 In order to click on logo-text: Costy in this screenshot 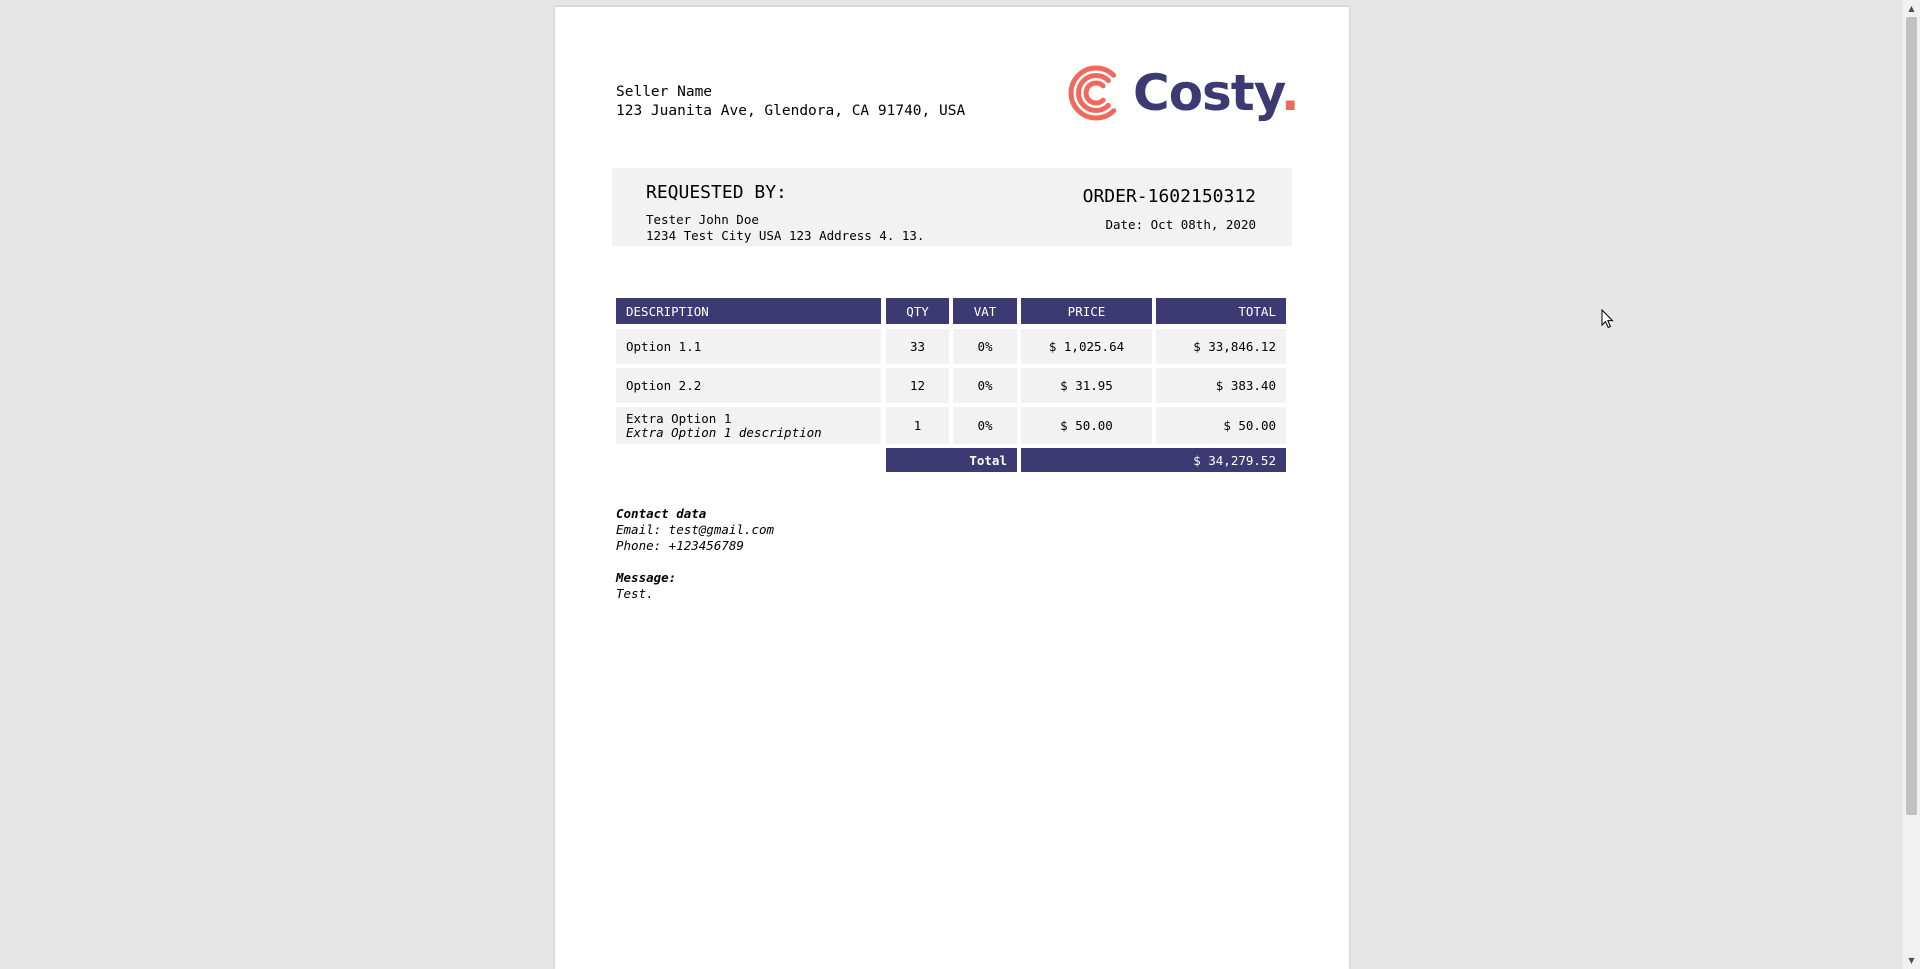, I will do `click(1207, 93)`.